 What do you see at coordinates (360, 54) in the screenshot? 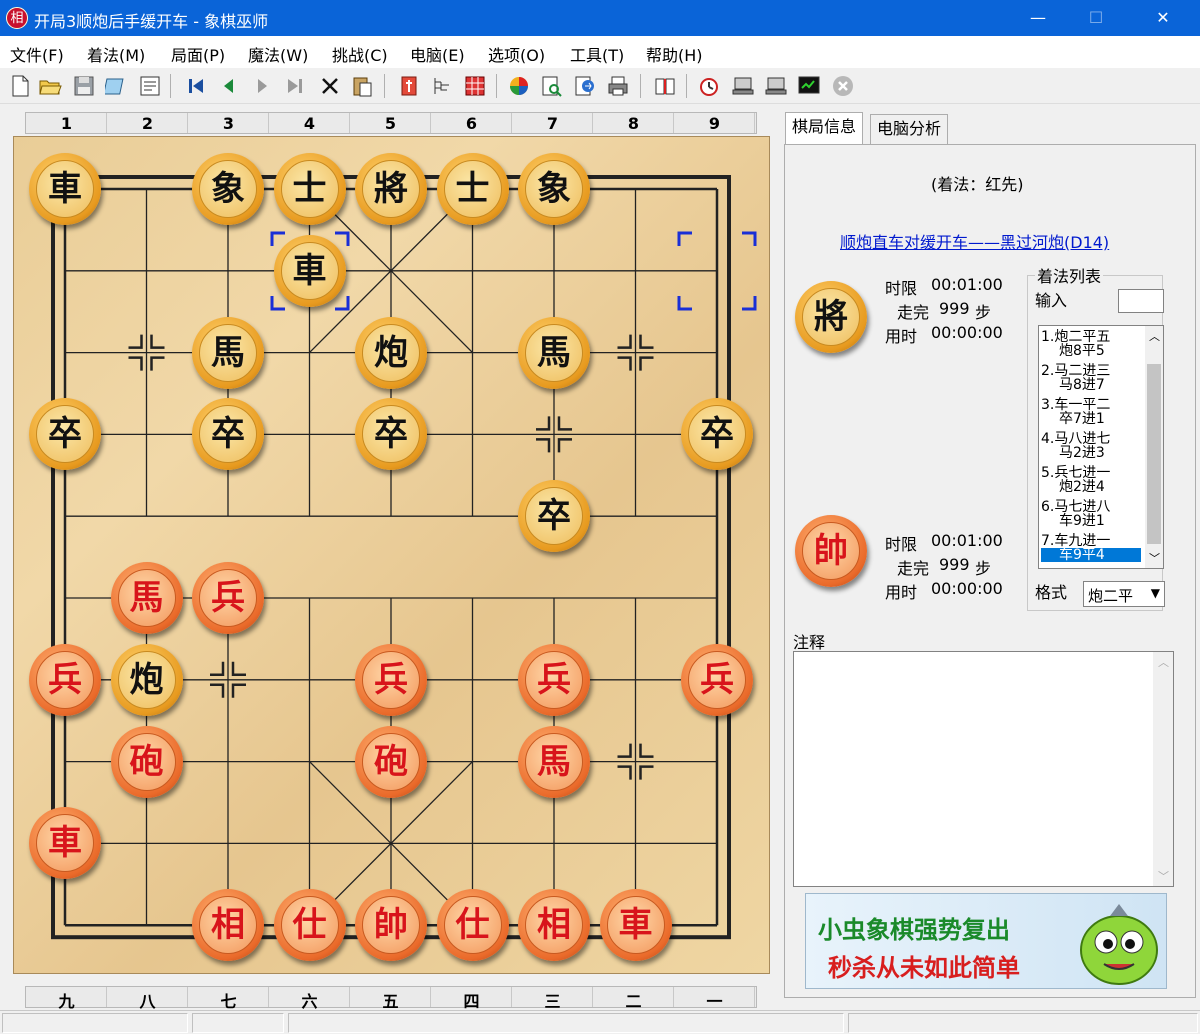
I see `menu-challenge: 挑战(C)` at bounding box center [360, 54].